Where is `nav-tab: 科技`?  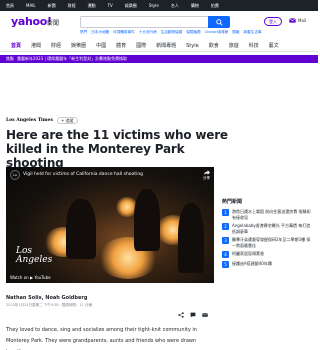 nav-tab: 科技 is located at coordinates (254, 45).